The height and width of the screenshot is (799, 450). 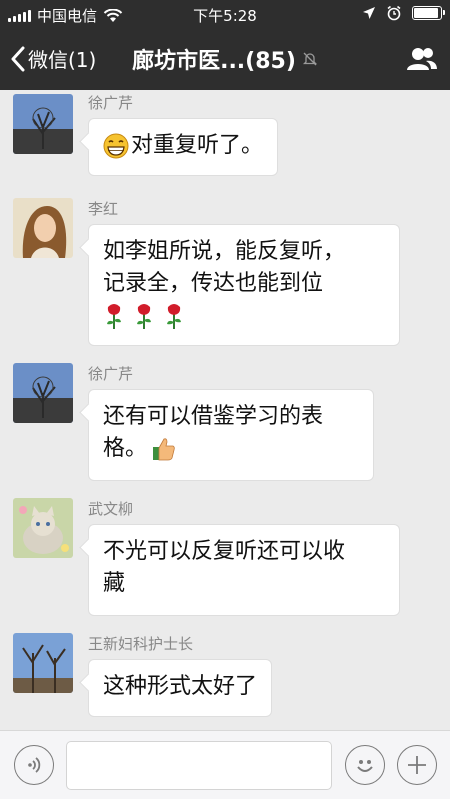 I want to click on voice-icon, so click(x=34, y=765).